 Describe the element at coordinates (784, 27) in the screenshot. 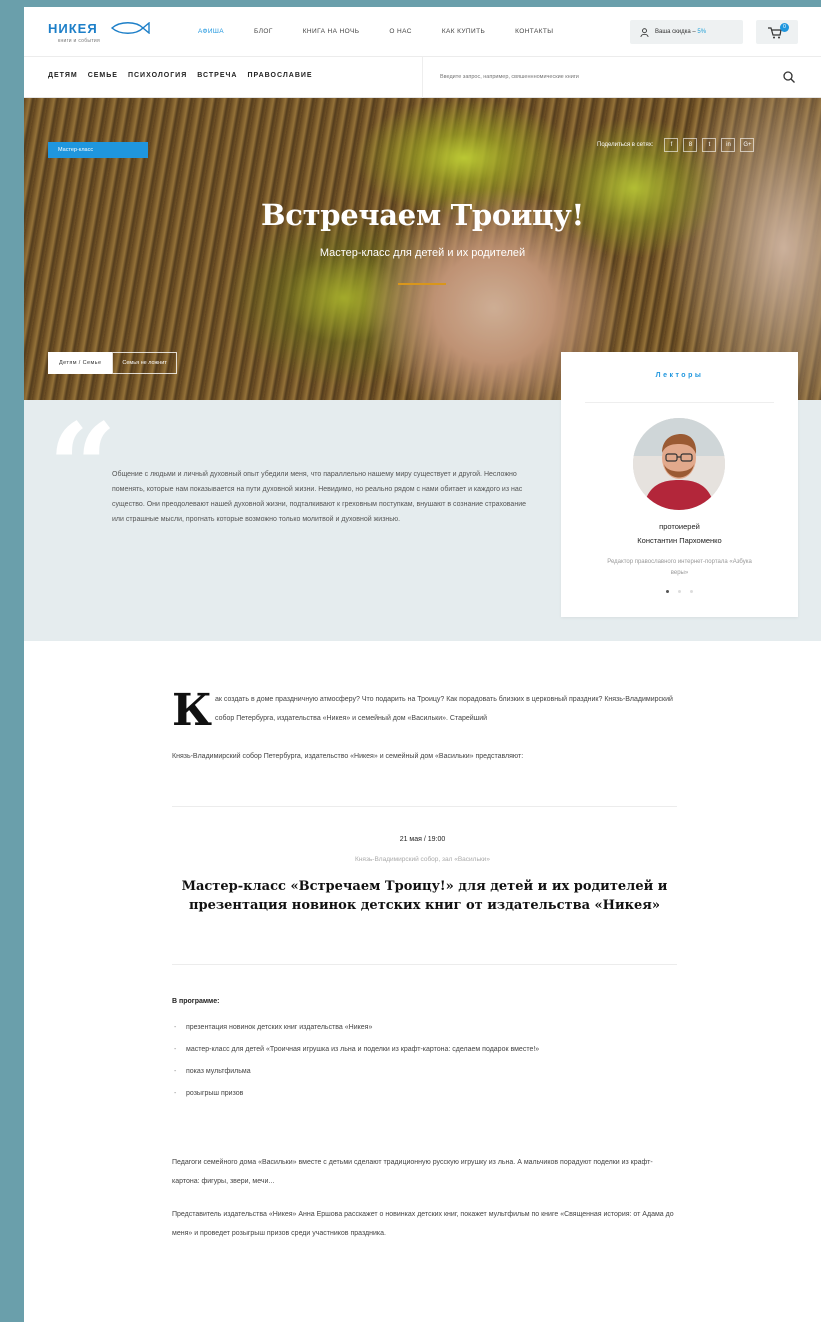

I see `cart-count-badge: 0` at that location.